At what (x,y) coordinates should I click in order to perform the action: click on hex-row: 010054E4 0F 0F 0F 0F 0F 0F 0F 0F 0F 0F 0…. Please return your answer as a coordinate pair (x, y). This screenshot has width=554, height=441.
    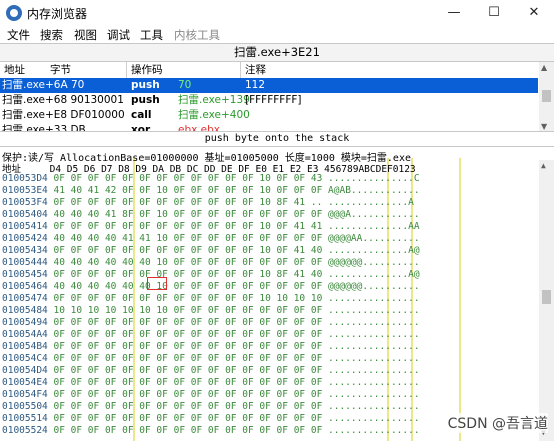
    Looking at the image, I should click on (211, 383).